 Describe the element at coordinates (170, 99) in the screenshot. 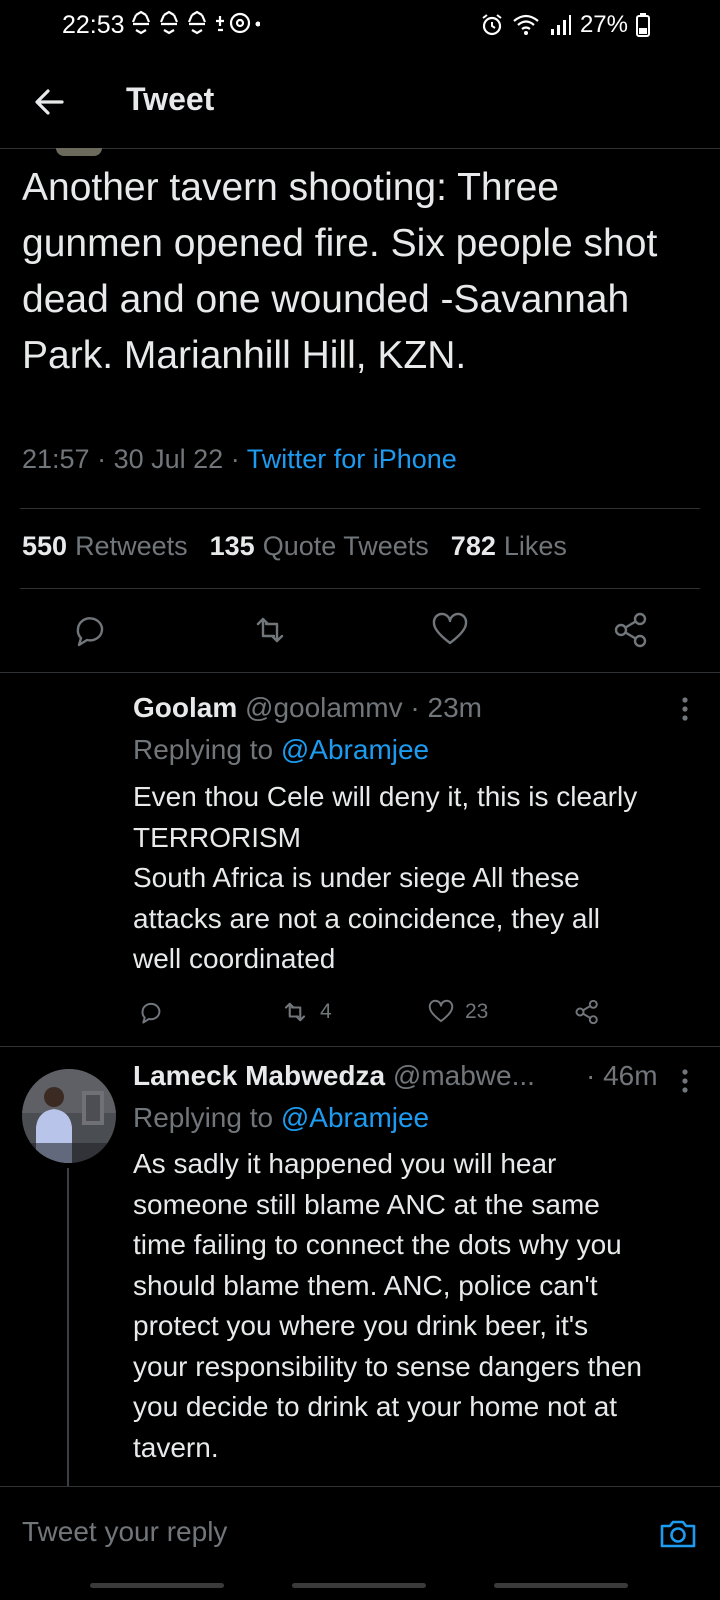

I see `page-title: Tweet` at that location.